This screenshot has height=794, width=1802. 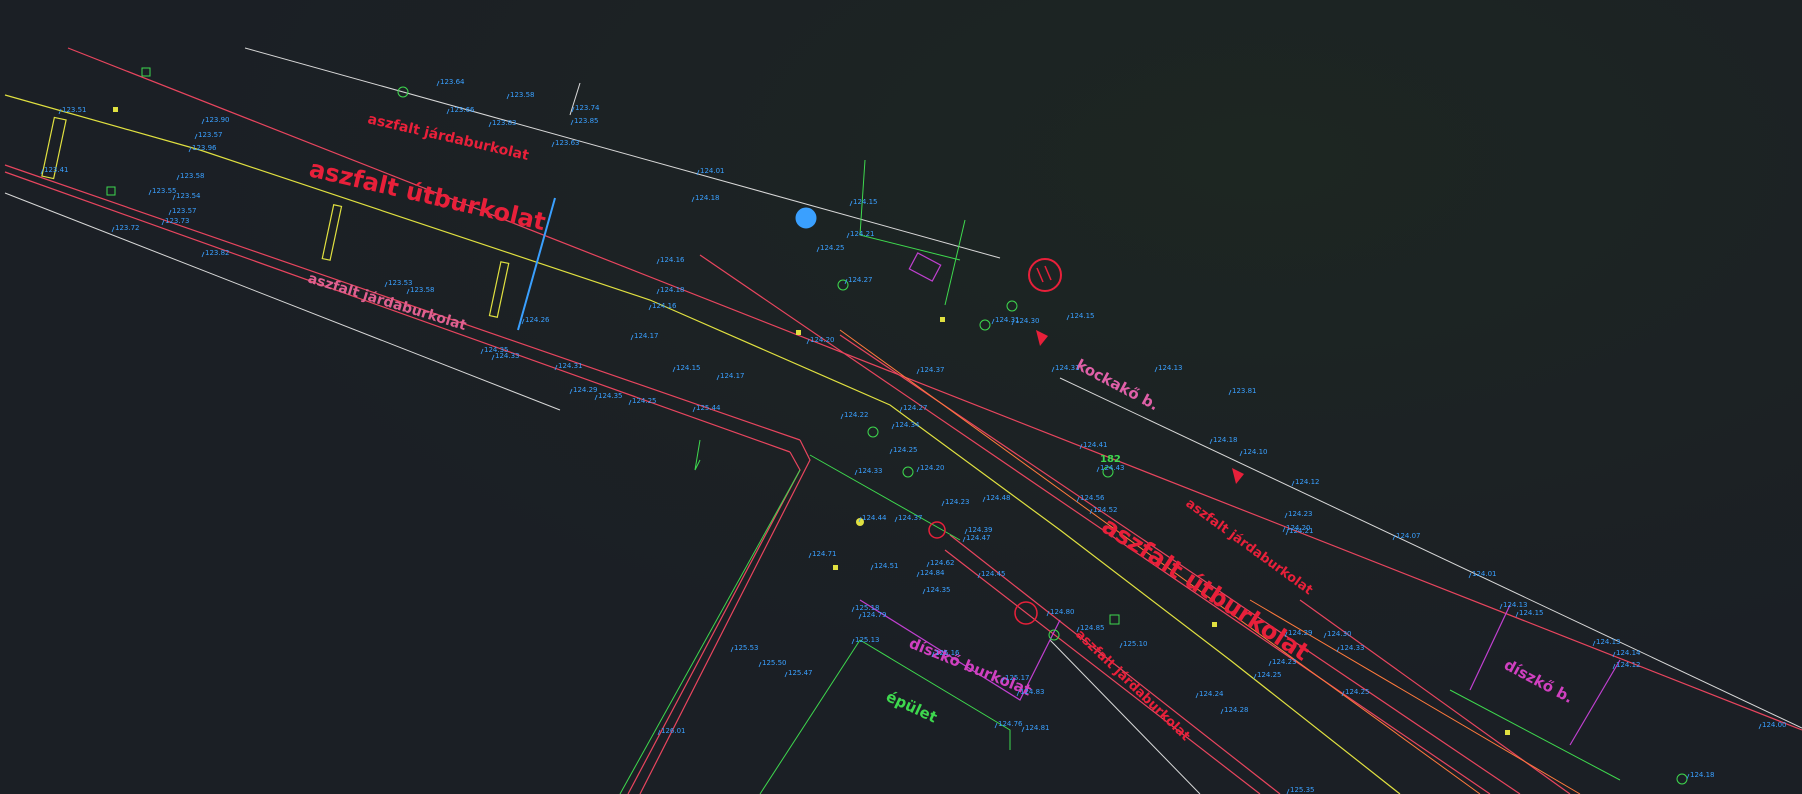 I want to click on spot-height-label: 125.16, so click(x=947, y=653).